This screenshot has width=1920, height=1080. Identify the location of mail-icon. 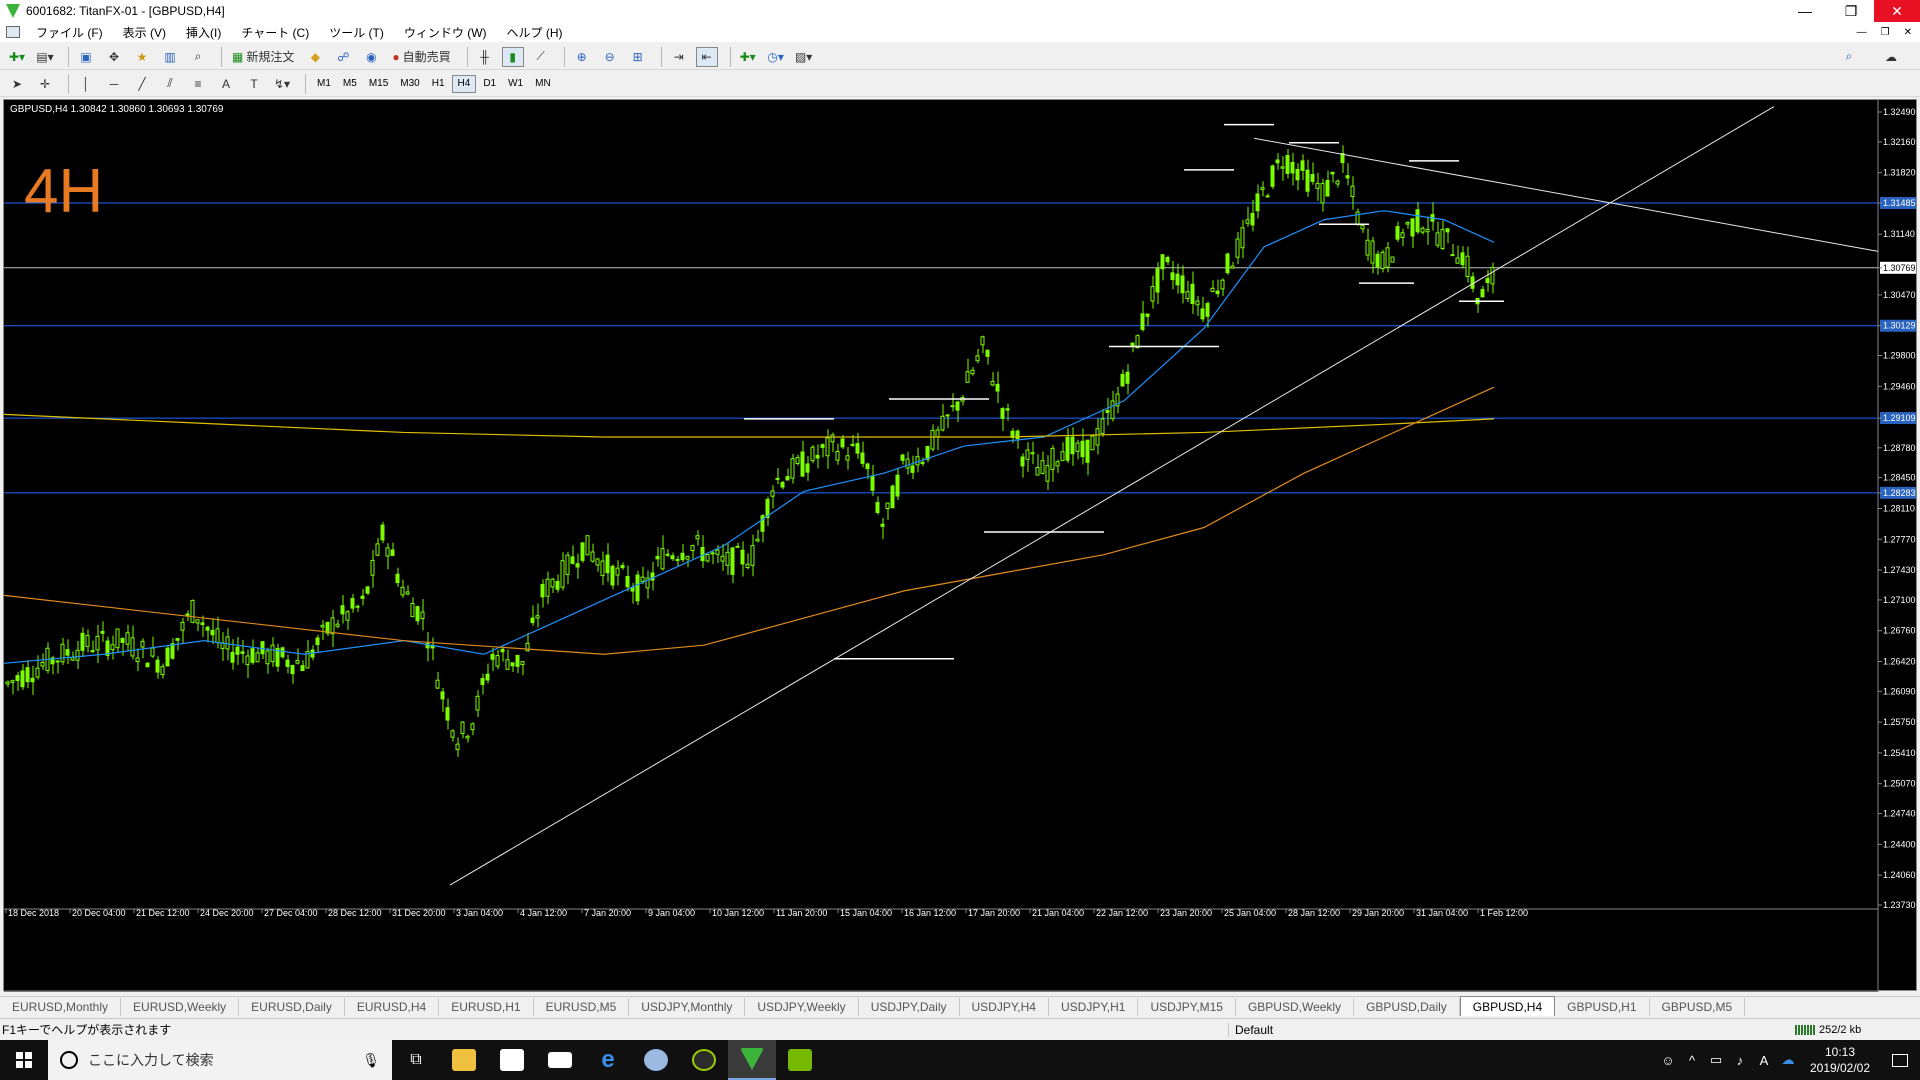
(560, 1060).